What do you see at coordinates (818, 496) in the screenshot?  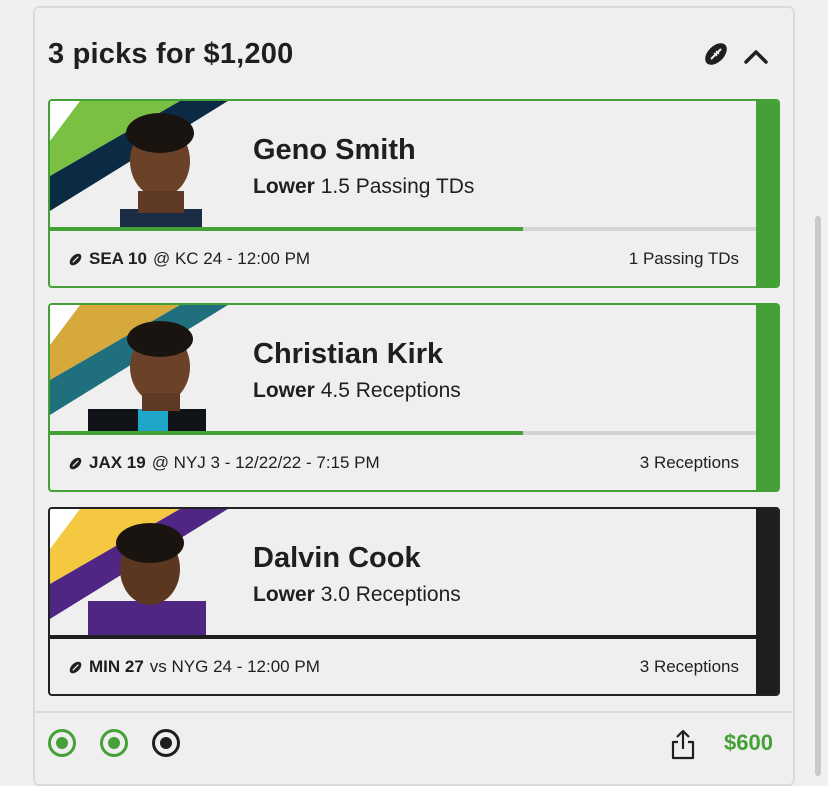 I see `scrollbar` at bounding box center [818, 496].